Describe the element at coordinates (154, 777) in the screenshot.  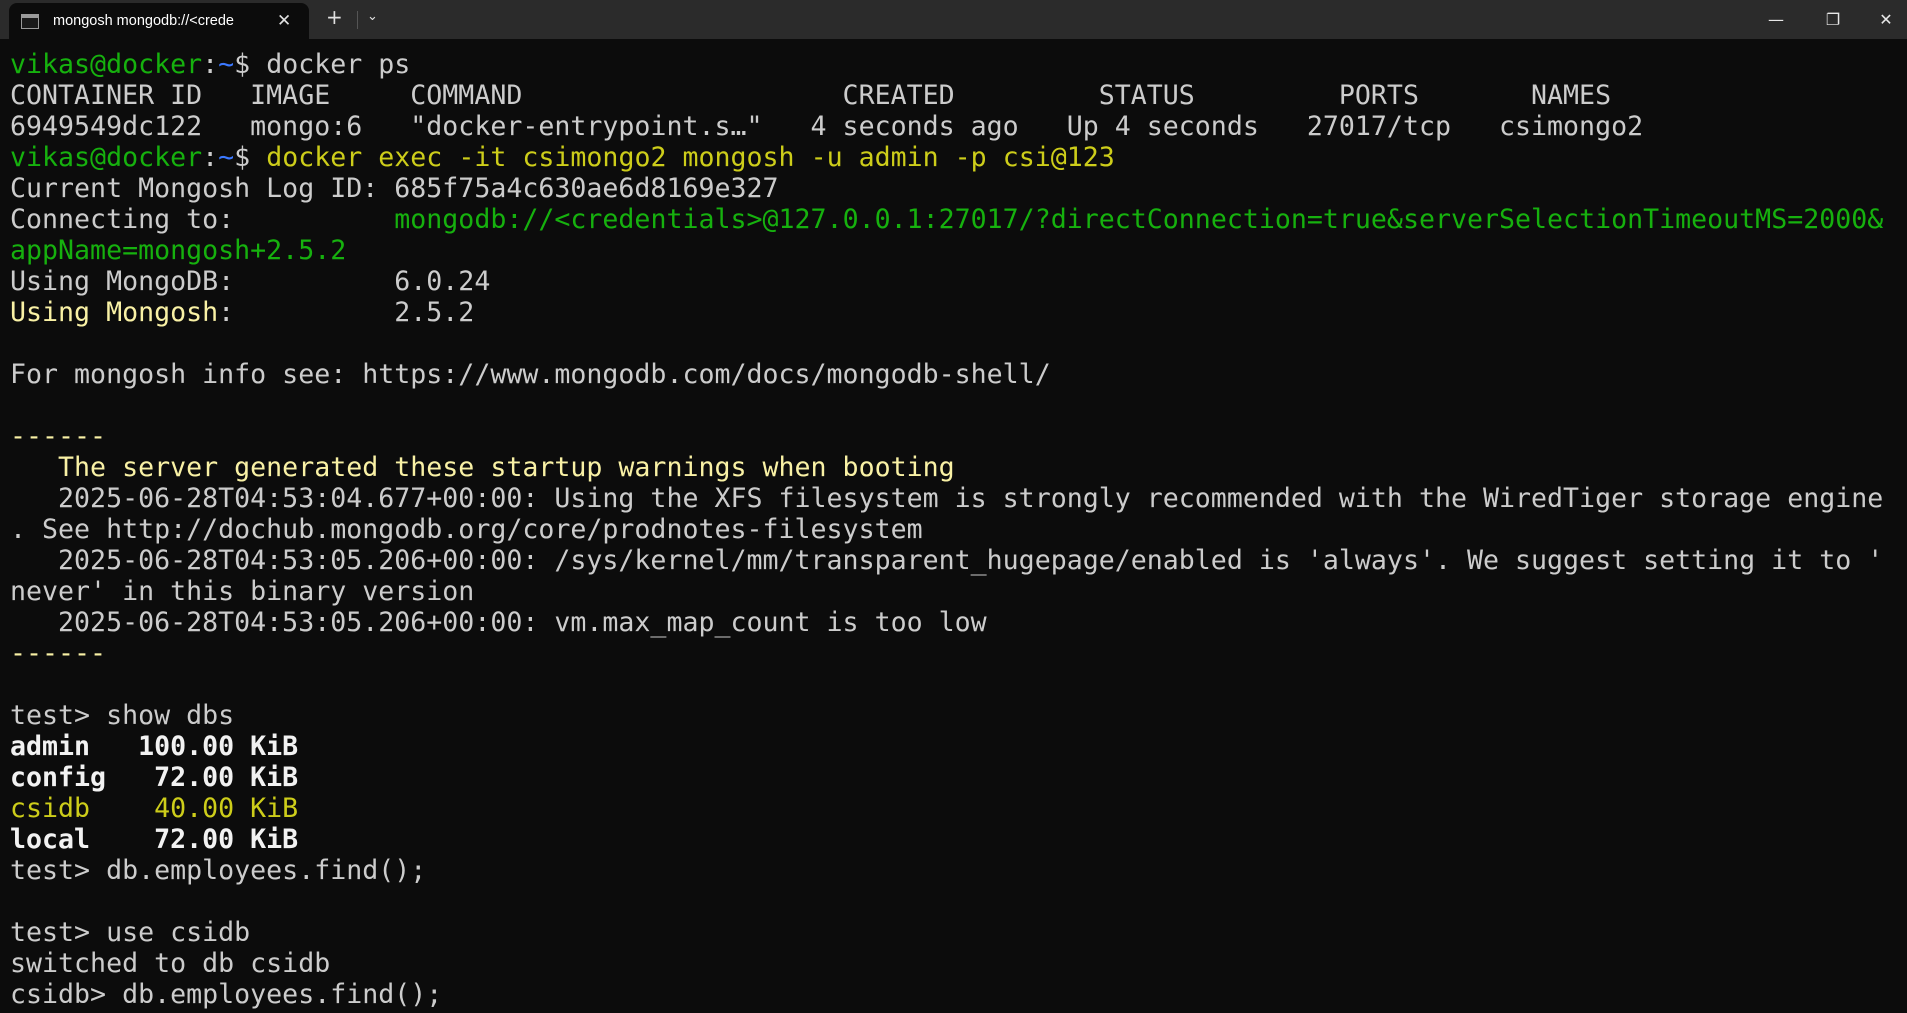
I see `terminal-text: config 72.00 KiB` at that location.